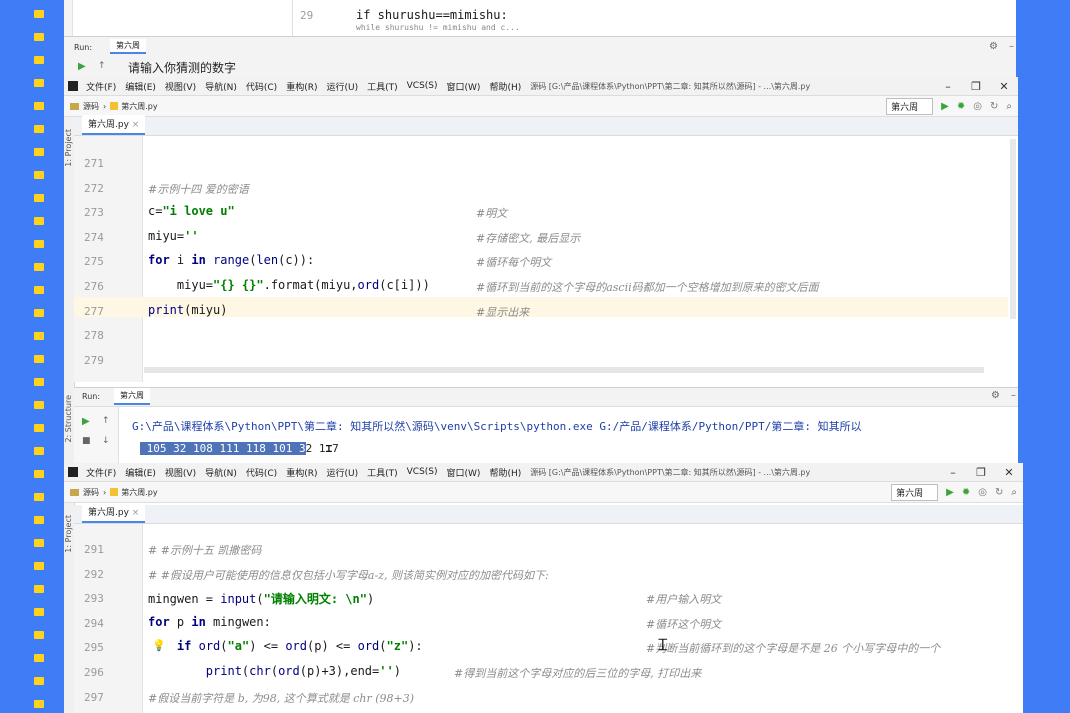 This screenshot has height=713, width=1070. What do you see at coordinates (793, 649) in the screenshot?
I see `code-comment: #判断当前循环到的这个字母是不是 26 个小写字母中的一个` at bounding box center [793, 649].